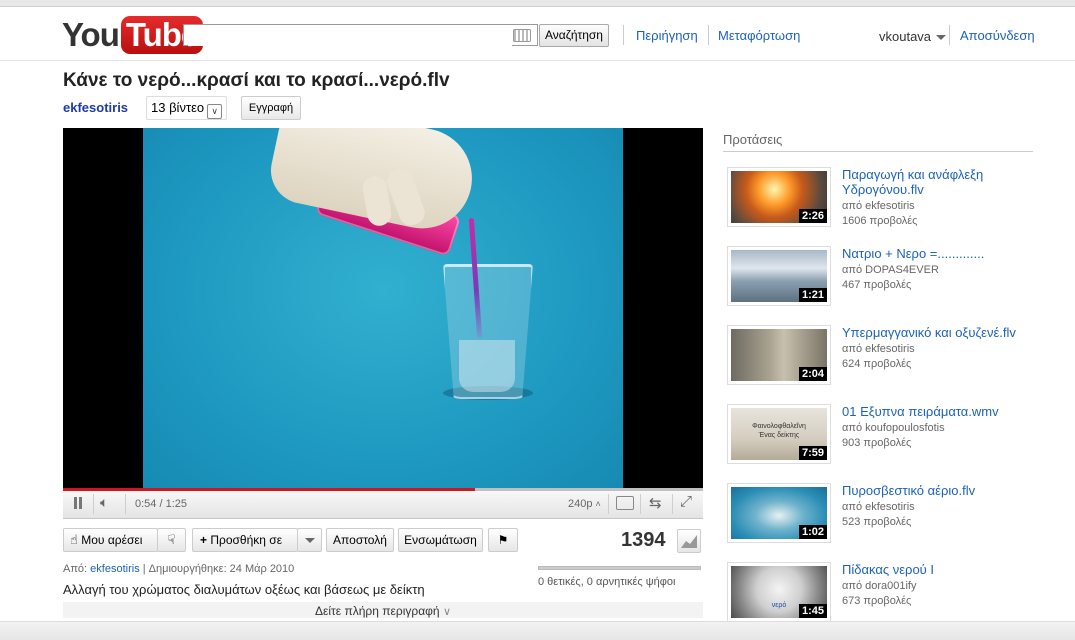 The height and width of the screenshot is (640, 1075). What do you see at coordinates (580, 504) in the screenshot?
I see `quality-label: 240p` at bounding box center [580, 504].